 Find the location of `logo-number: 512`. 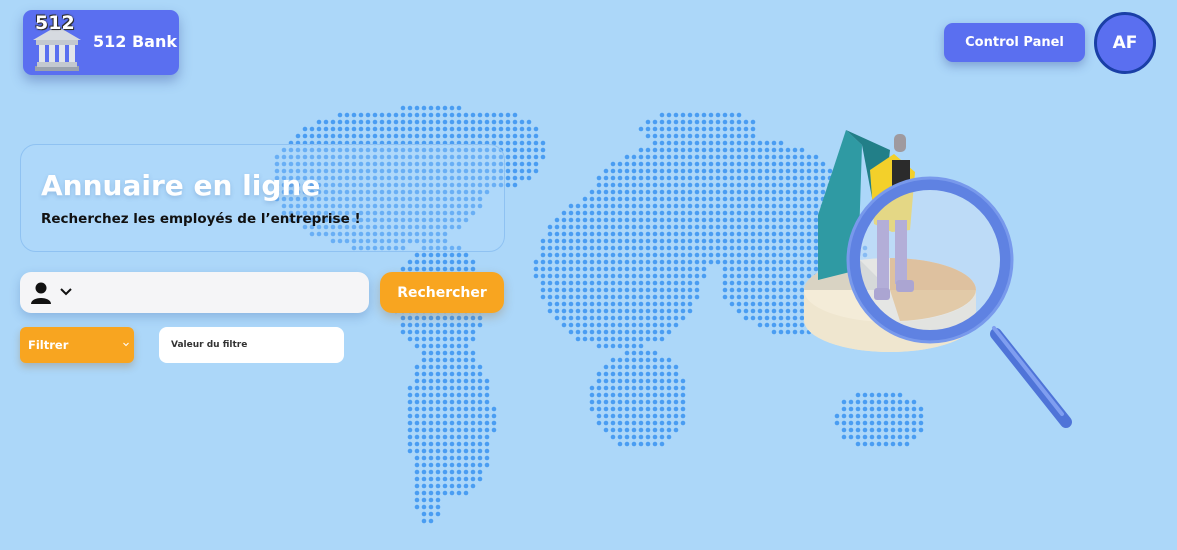

logo-number: 512 is located at coordinates (55, 23).